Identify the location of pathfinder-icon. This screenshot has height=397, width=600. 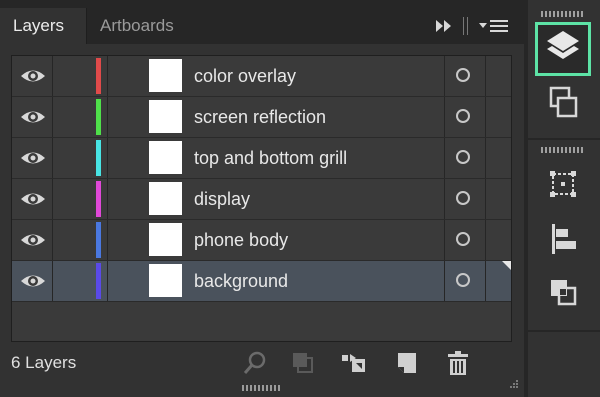
(564, 293).